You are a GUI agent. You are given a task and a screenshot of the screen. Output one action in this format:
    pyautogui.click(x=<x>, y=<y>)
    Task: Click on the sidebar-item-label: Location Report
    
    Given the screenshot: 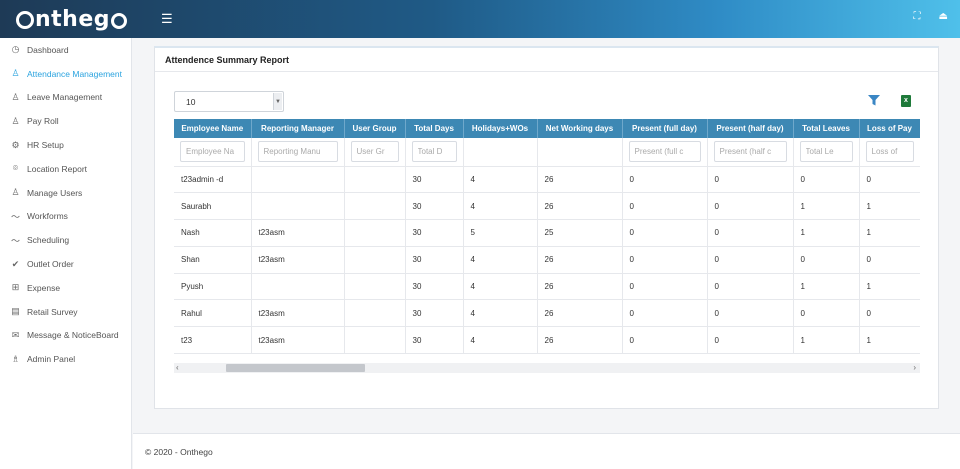 What is the action you would take?
    pyautogui.click(x=57, y=168)
    